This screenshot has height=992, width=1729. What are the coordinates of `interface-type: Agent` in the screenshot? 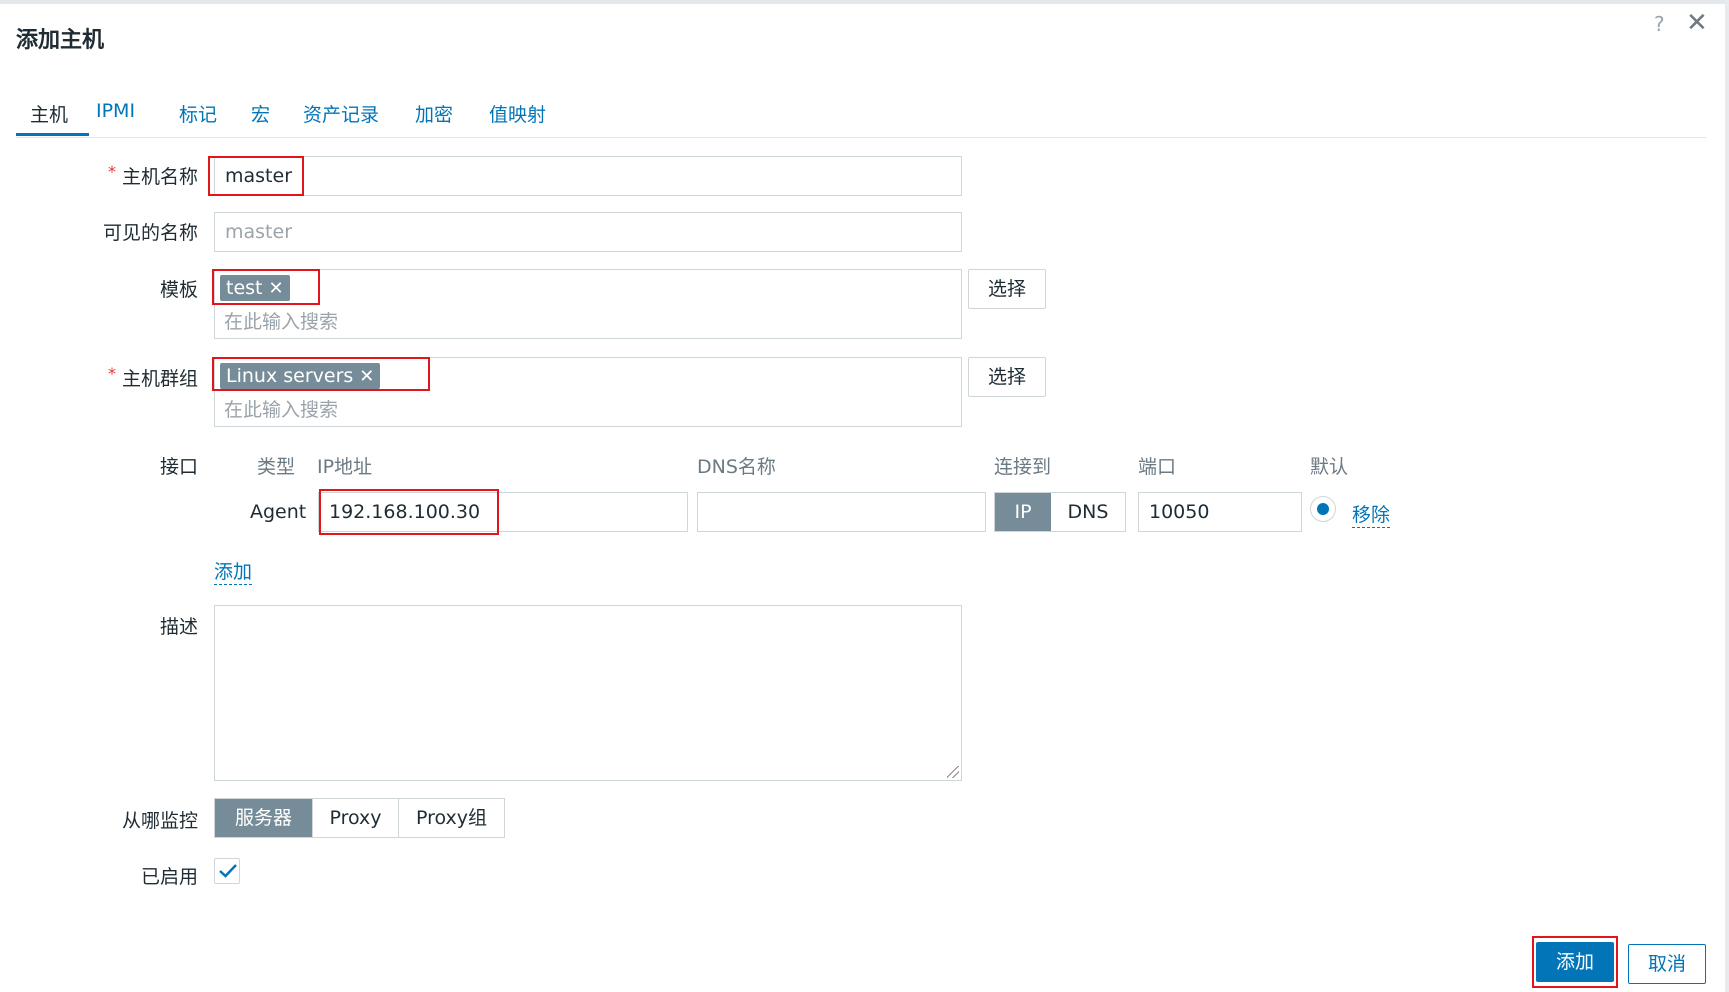 It's located at (278, 512).